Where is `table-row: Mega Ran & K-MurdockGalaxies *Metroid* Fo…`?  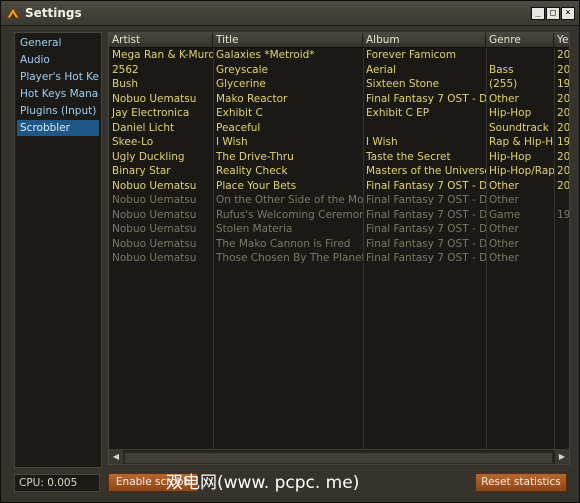 table-row: Mega Ran & K-MurdockGalaxies *Metroid* Fo… is located at coordinates (339, 55).